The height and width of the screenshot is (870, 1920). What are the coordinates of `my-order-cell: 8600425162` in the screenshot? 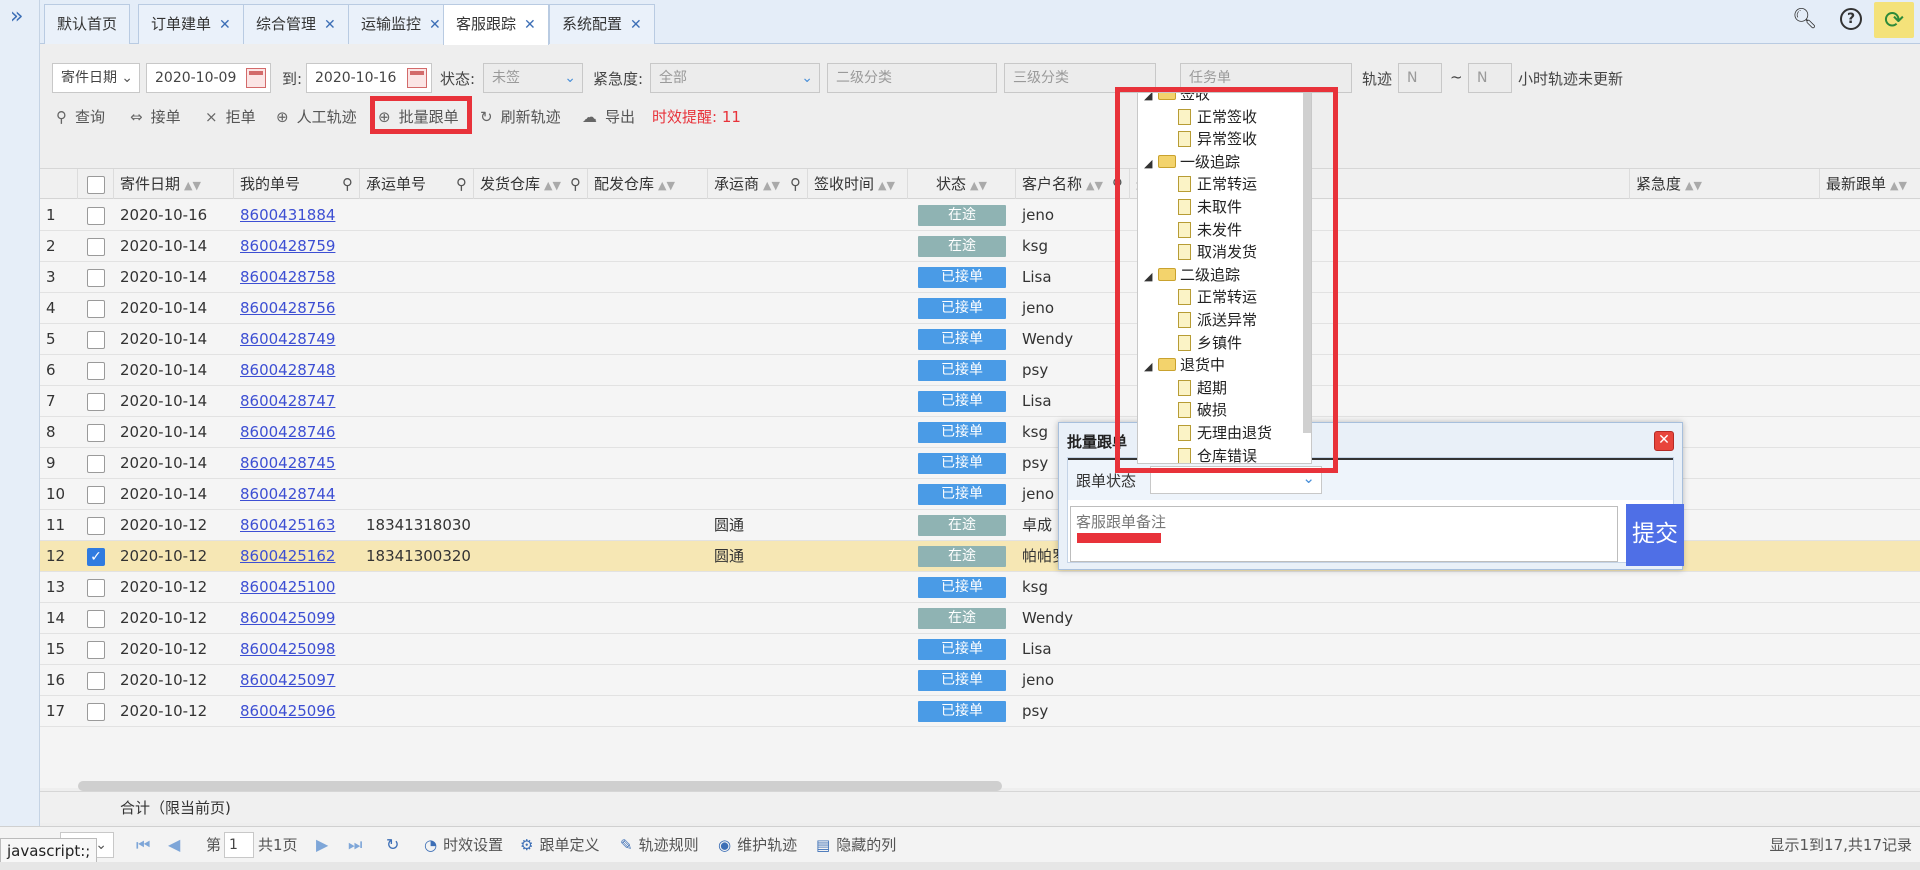 It's located at (297, 556).